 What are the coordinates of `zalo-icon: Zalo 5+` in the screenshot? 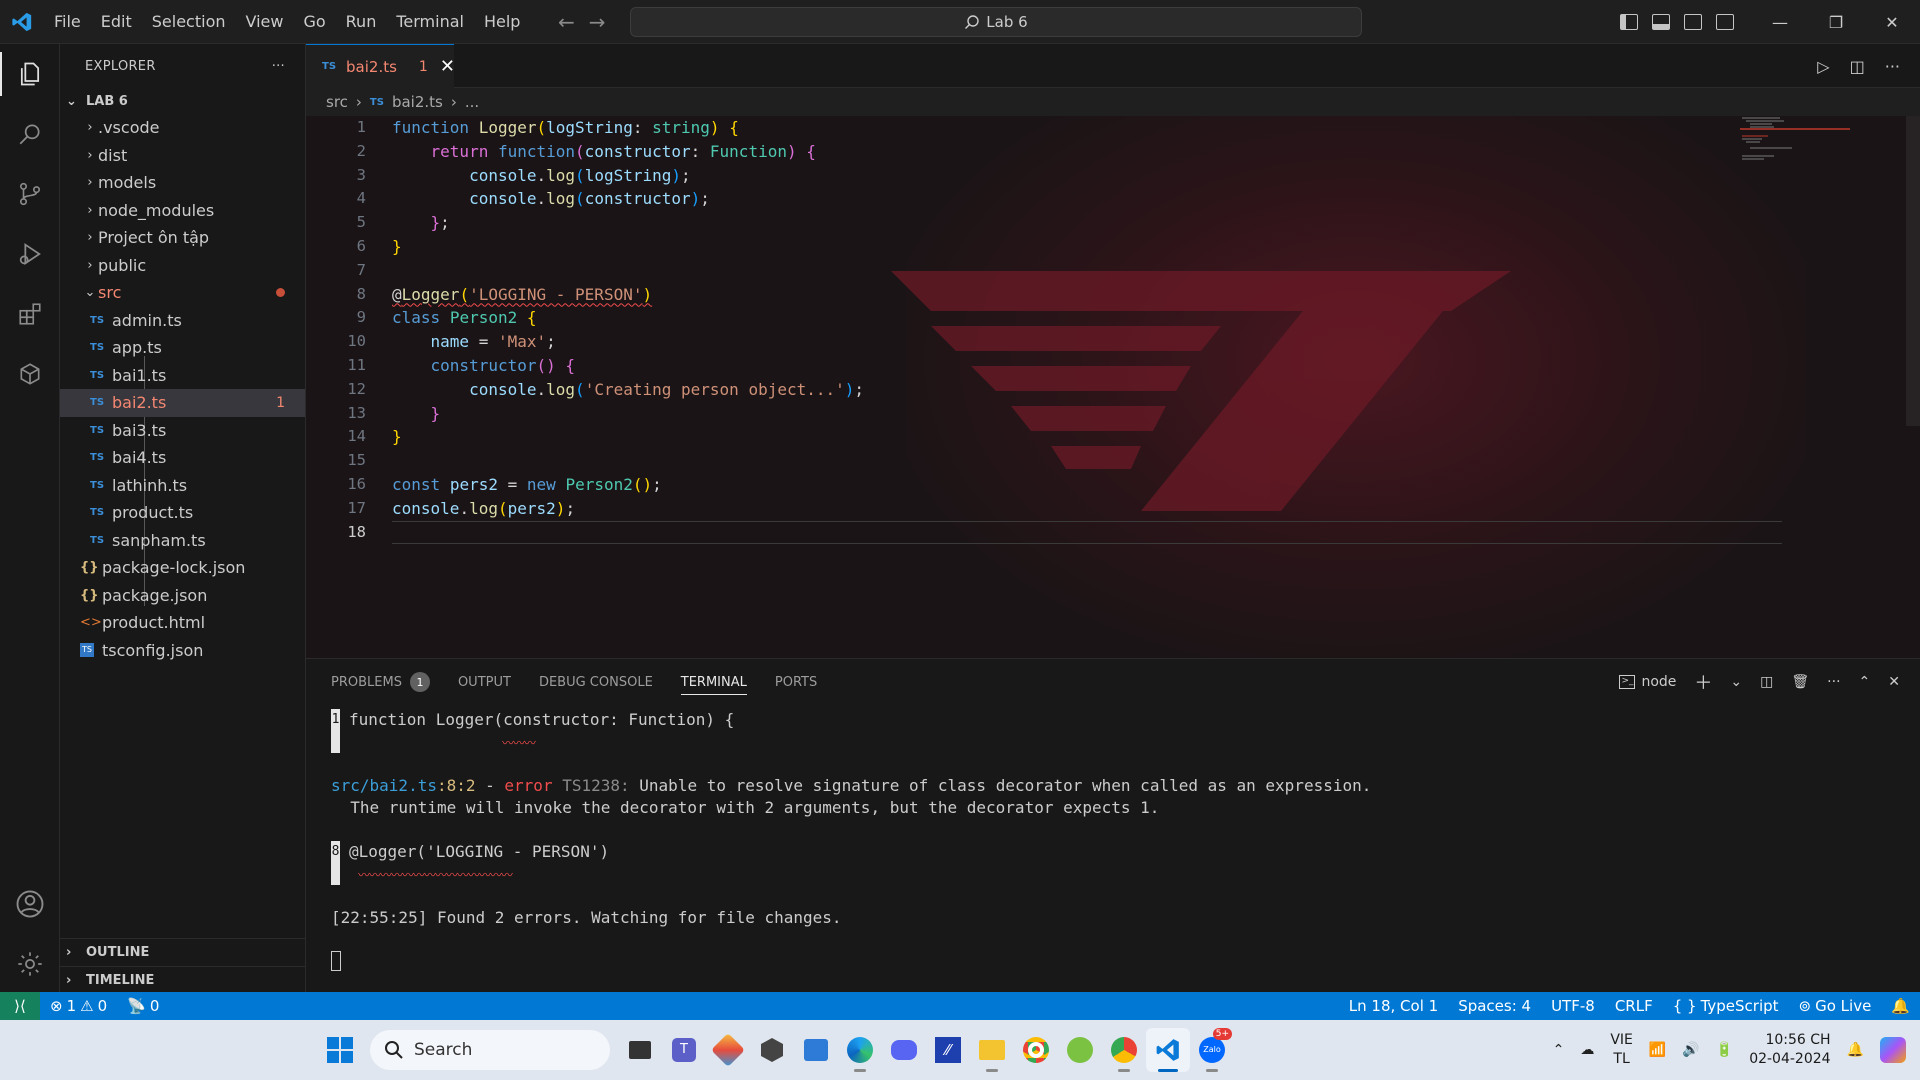 It's located at (1212, 1050).